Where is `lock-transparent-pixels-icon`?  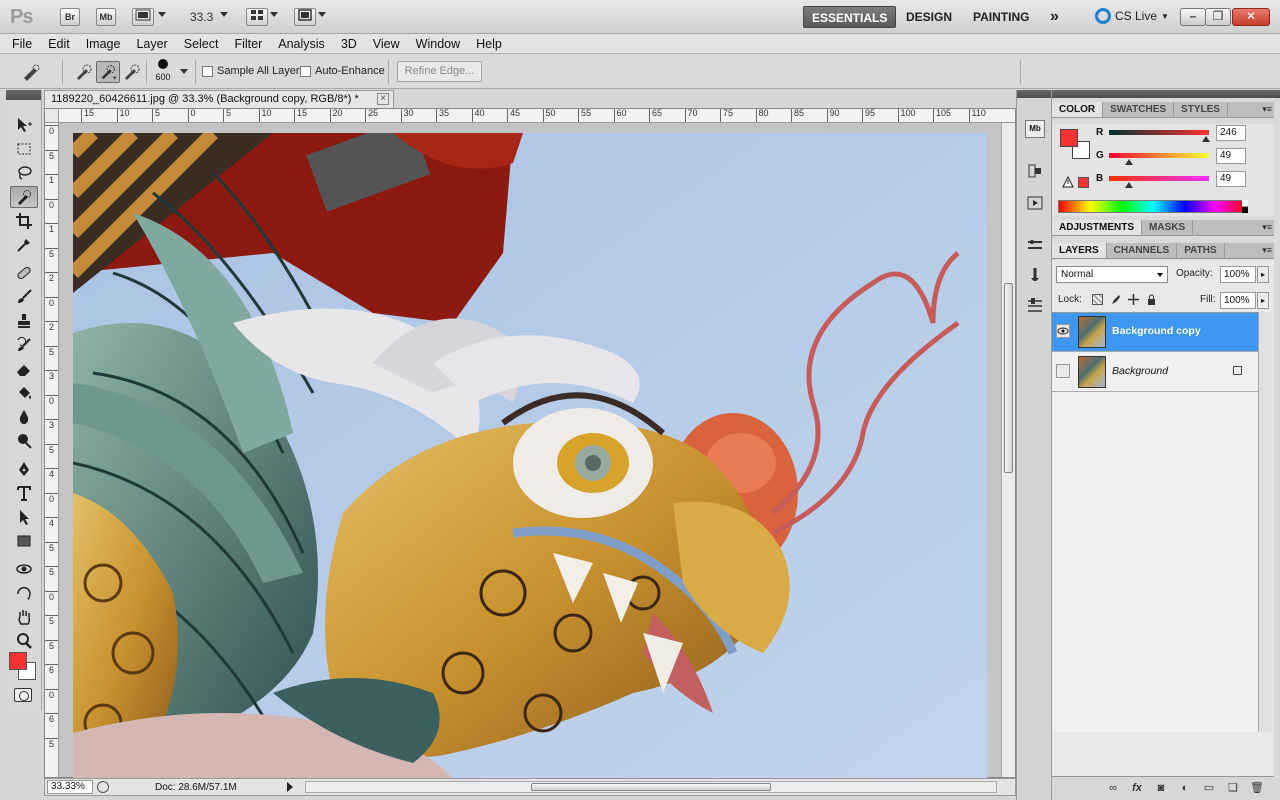
lock-transparent-pixels-icon is located at coordinates (1097, 299).